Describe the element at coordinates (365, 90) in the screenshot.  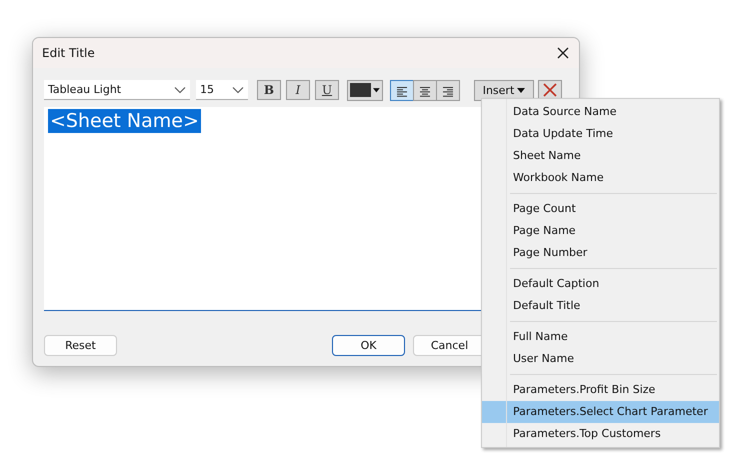
I see `text-color-button` at that location.